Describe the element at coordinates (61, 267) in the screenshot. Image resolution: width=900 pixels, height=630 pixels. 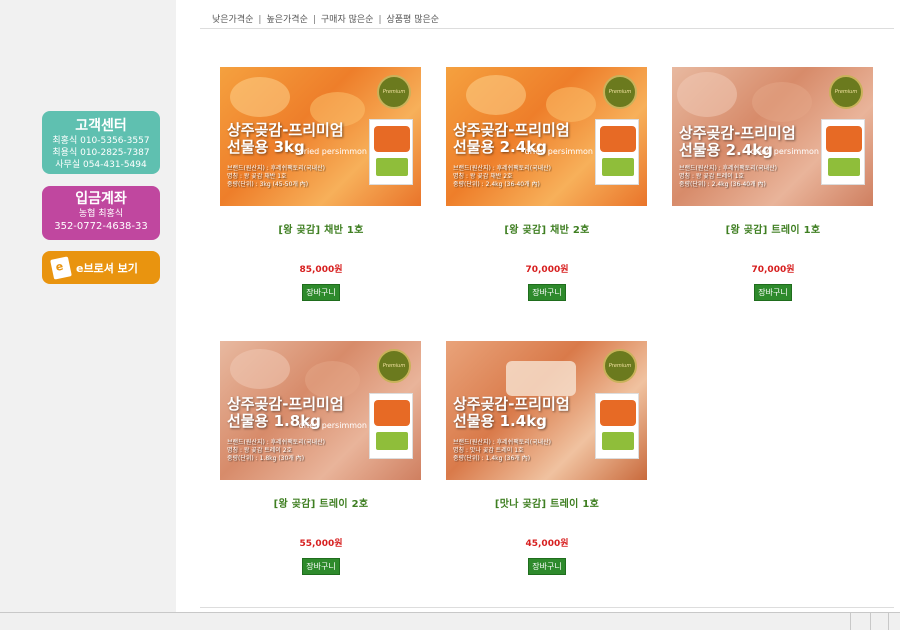
I see `brochure-icon` at that location.